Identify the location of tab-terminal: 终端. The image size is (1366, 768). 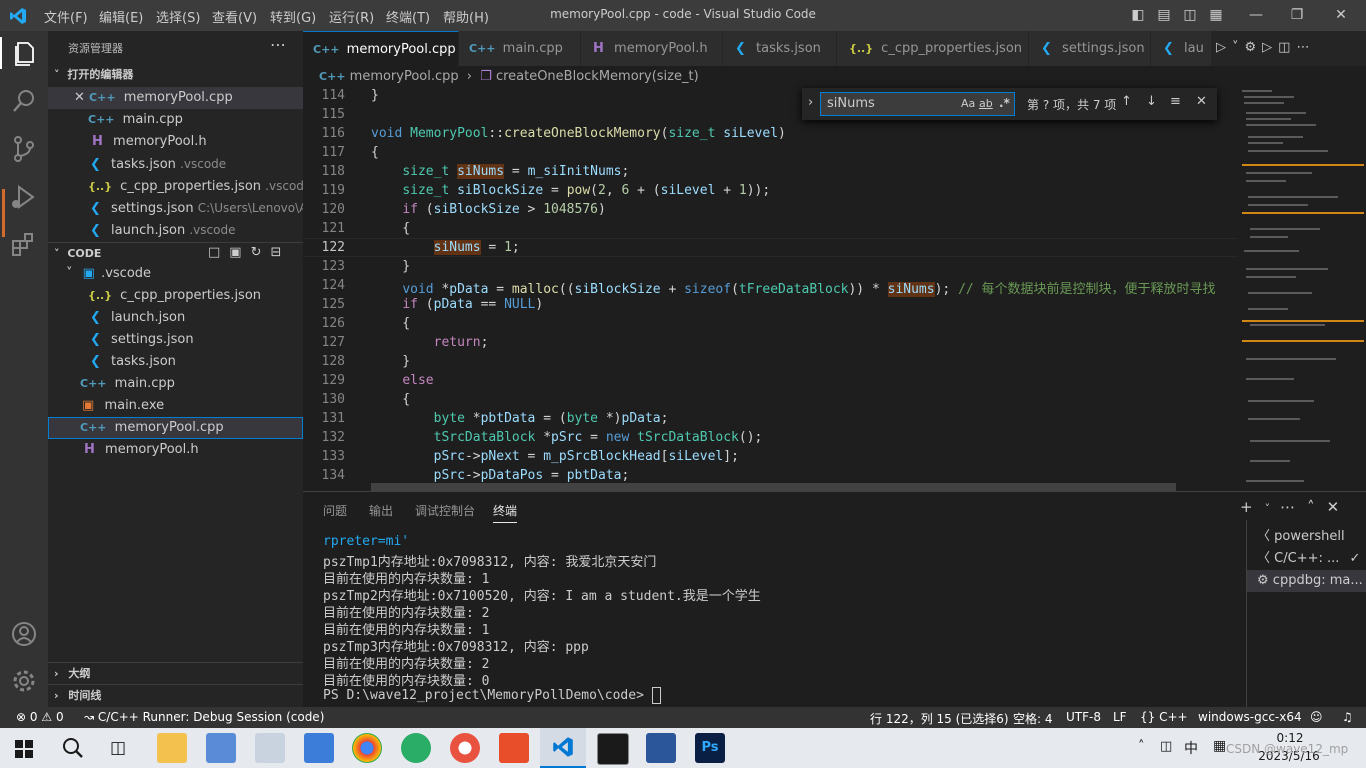
(505, 512).